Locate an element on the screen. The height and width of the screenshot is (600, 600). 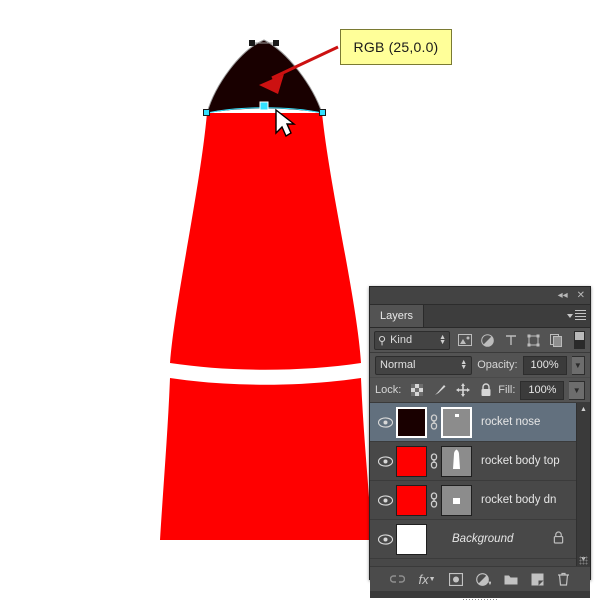
layer-filter-row: ⚲ Kind ▲ ▼ is located at coordinates (480, 340).